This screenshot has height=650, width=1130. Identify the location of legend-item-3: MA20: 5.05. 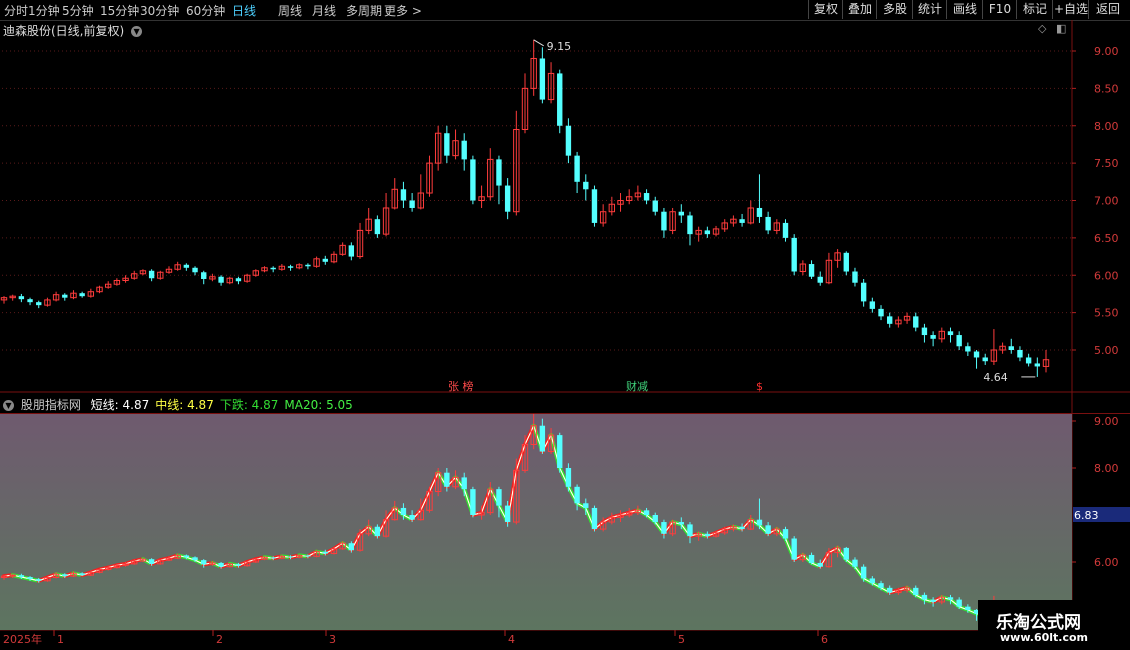
(318, 405).